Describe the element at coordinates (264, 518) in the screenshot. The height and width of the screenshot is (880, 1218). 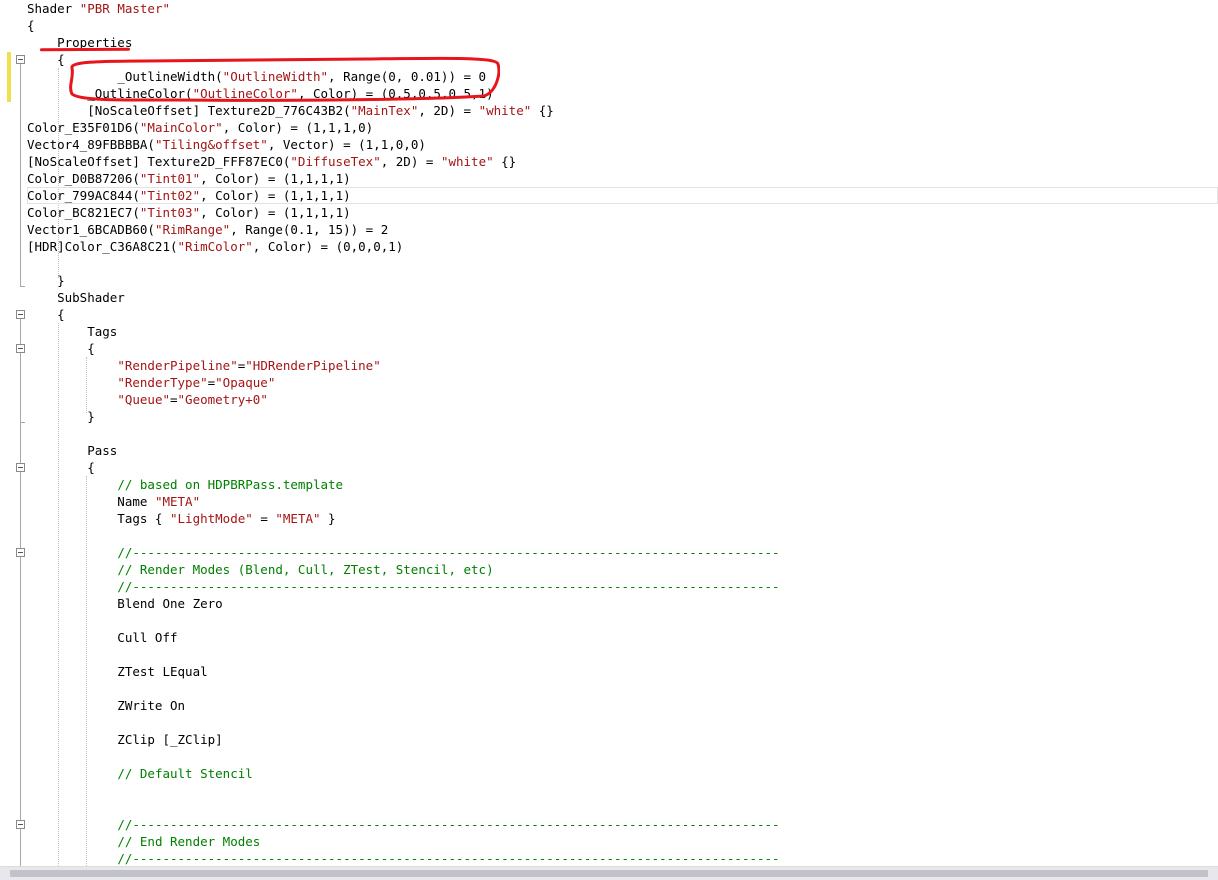
I see `code-token: =` at that location.